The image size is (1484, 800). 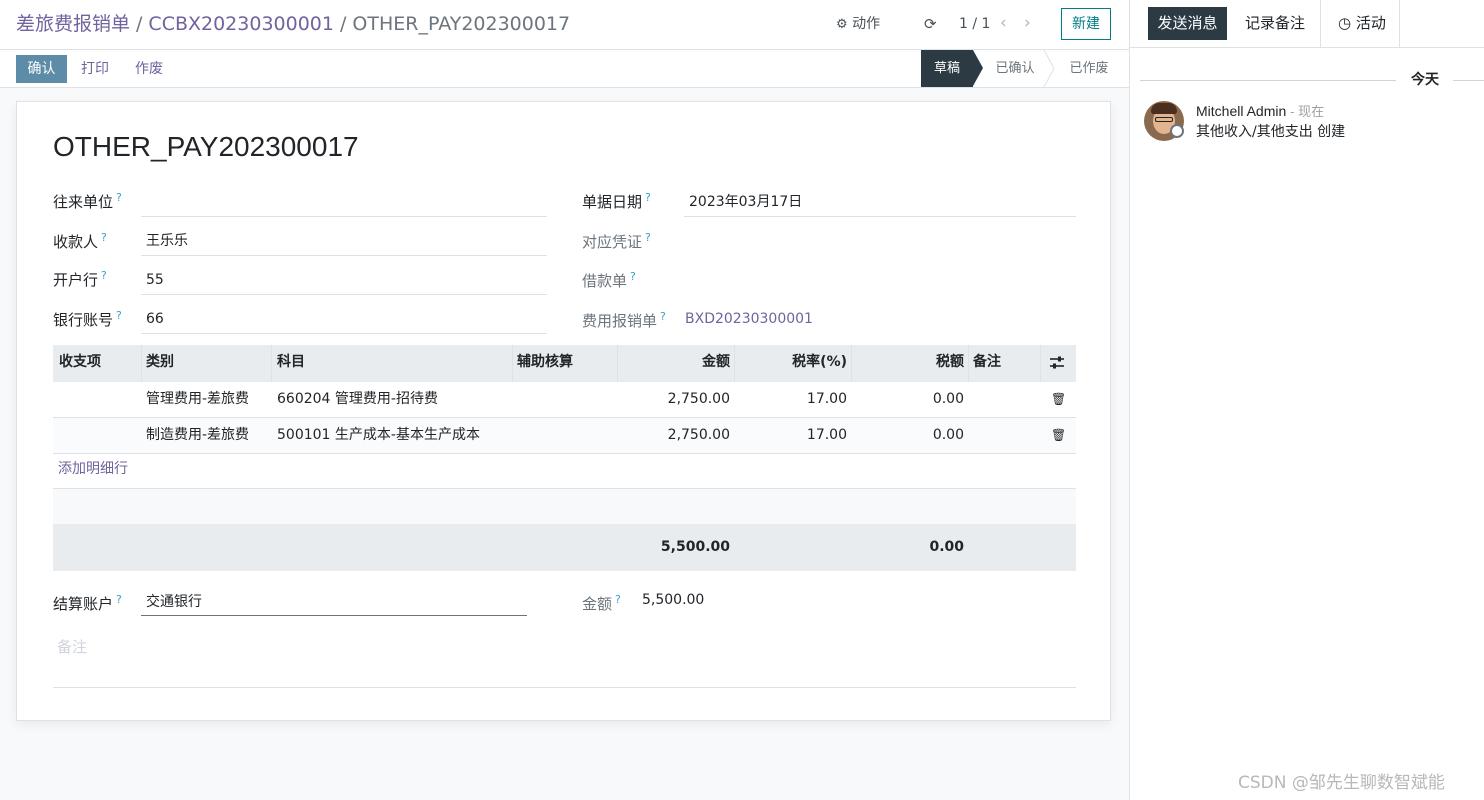 I want to click on payee-label: 收款人?, so click(x=80, y=240).